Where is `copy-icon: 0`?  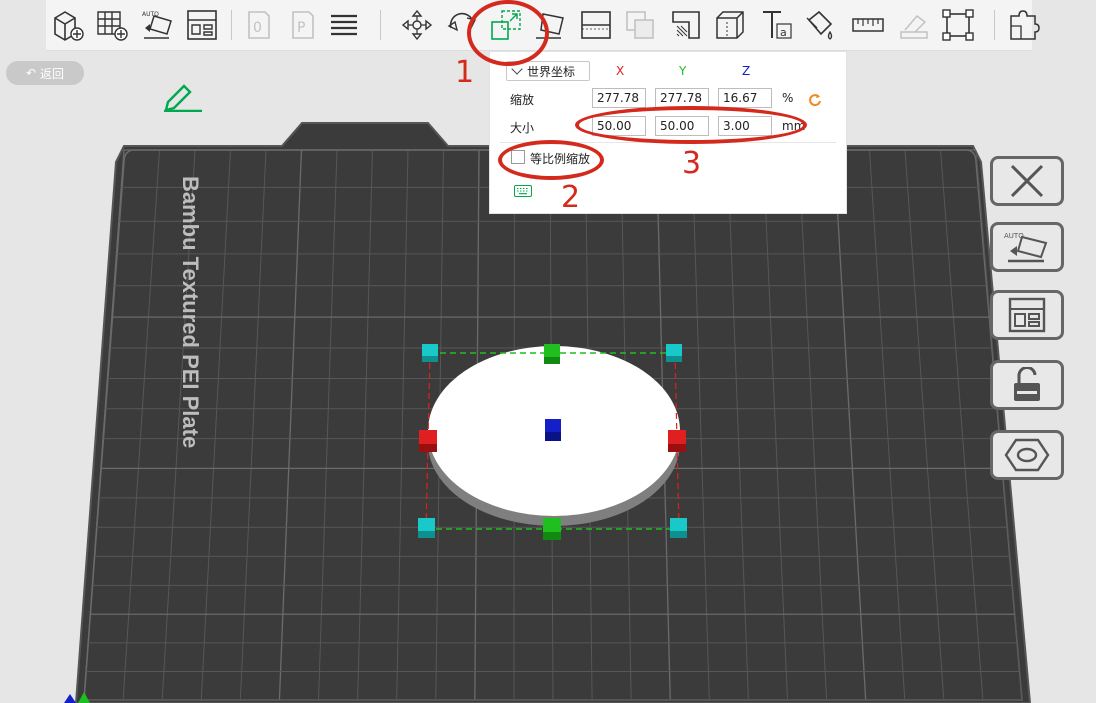
copy-icon: 0 is located at coordinates (259, 25).